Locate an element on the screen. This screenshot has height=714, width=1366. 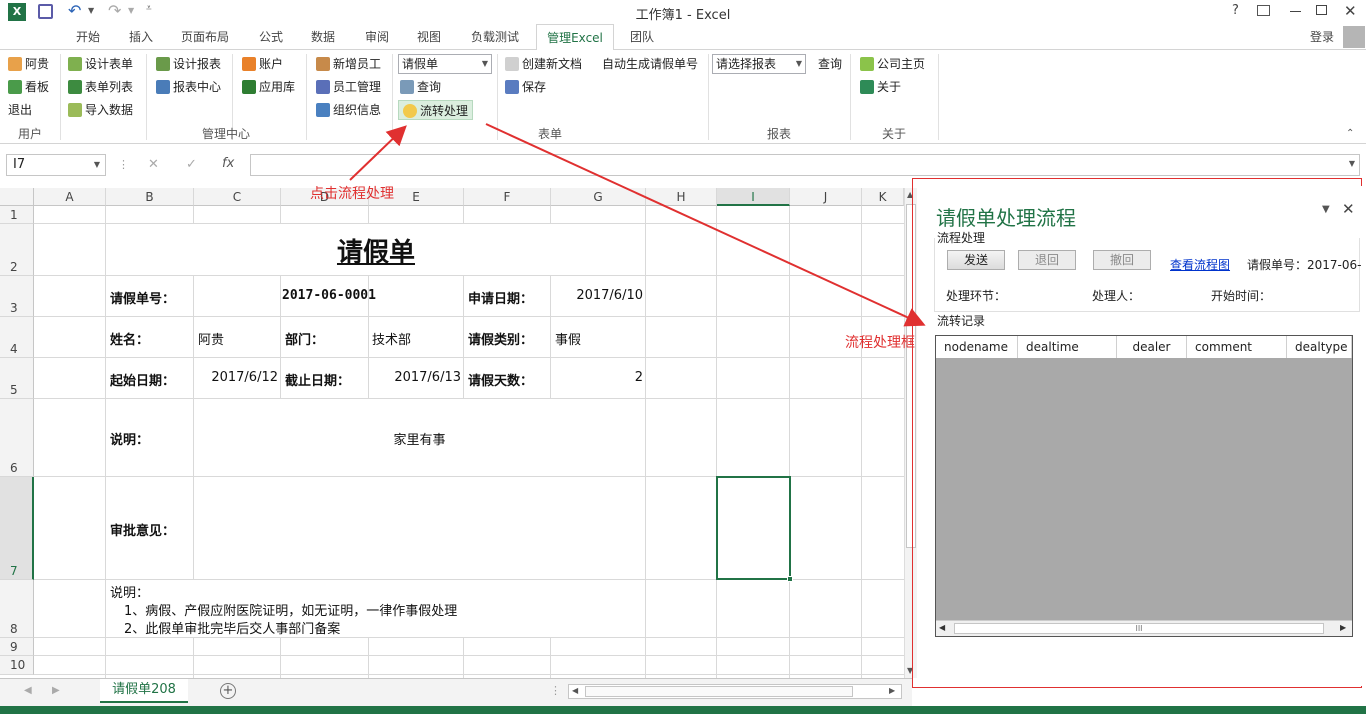
form-select: 请假单 ▼ is located at coordinates (445, 64).